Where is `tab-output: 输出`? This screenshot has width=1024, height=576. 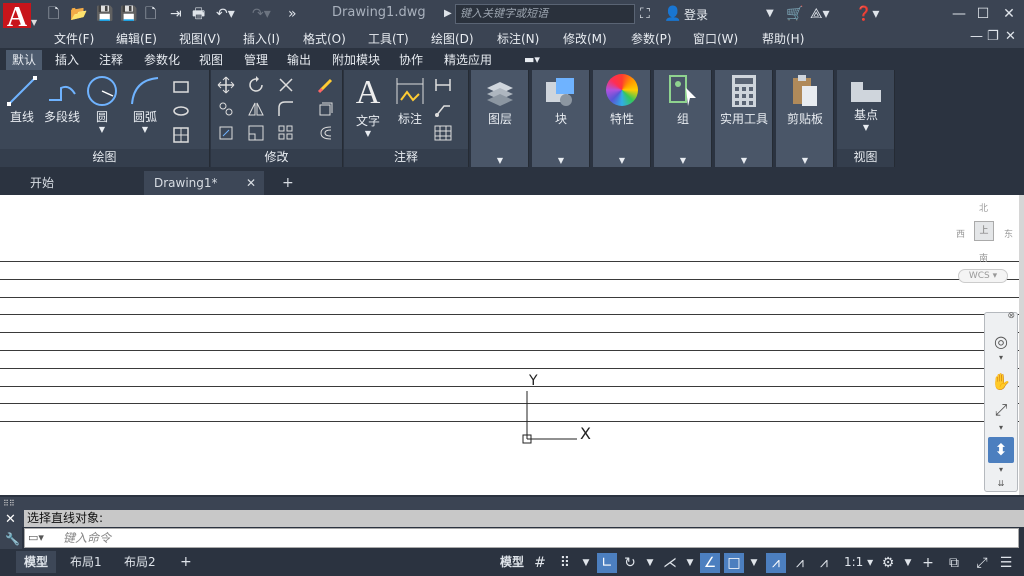
tab-output: 输出 is located at coordinates (299, 60).